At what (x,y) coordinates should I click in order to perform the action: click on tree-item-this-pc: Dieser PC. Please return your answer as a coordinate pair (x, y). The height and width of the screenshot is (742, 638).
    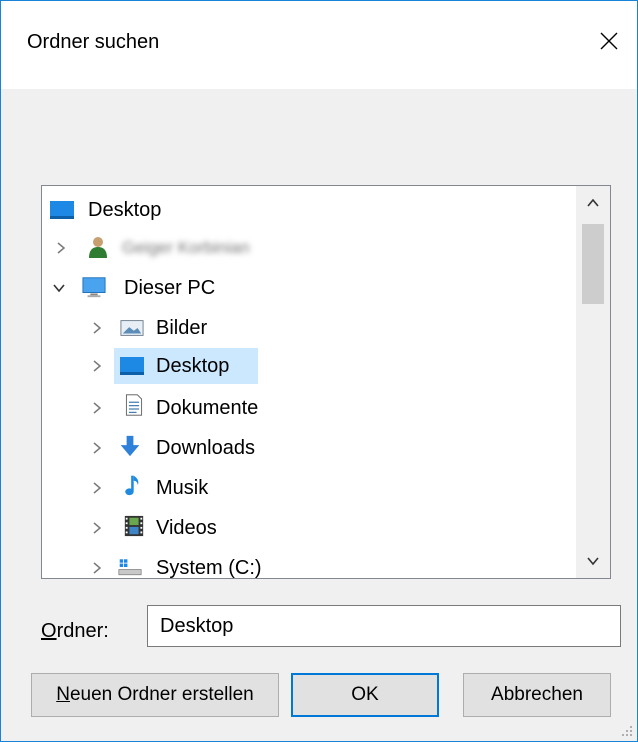
    Looking at the image, I should click on (312, 288).